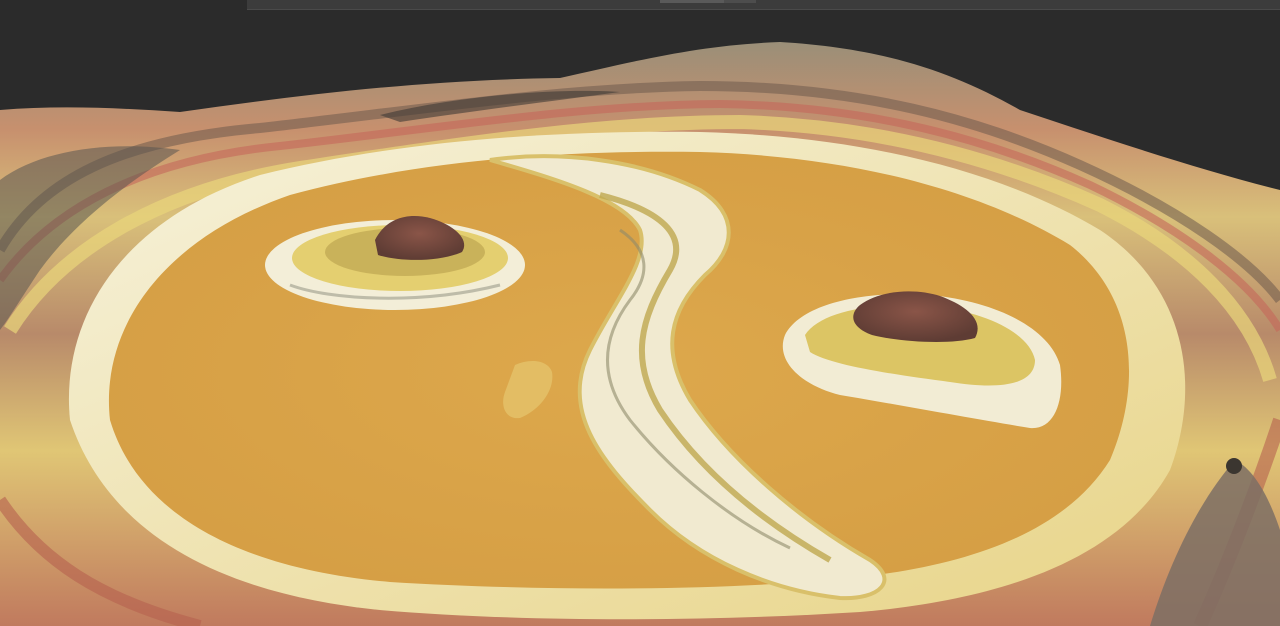 Image resolution: width=1280 pixels, height=626 pixels. I want to click on cliff-peak-shadow, so click(1234, 466).